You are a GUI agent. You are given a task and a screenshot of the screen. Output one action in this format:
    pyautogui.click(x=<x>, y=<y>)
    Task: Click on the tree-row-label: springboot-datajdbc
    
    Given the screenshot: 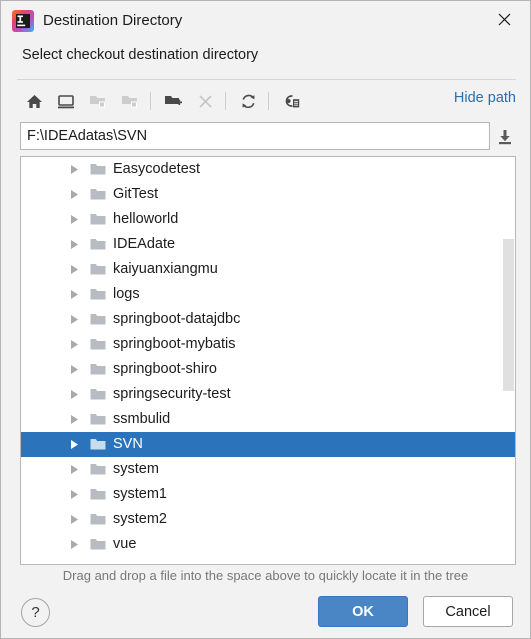 What is the action you would take?
    pyautogui.click(x=177, y=319)
    